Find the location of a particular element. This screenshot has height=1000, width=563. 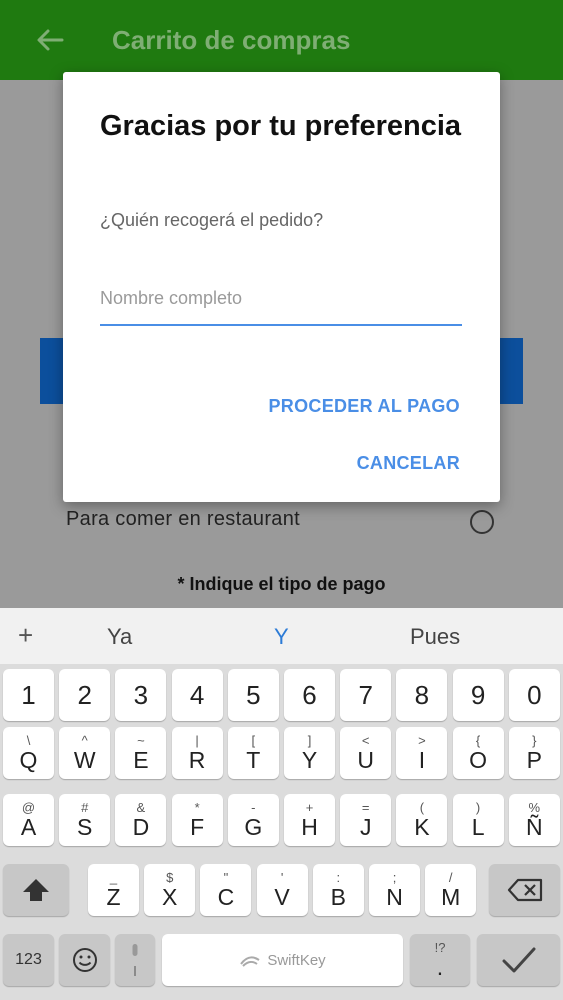

key-row1-7: > I is located at coordinates (422, 753).